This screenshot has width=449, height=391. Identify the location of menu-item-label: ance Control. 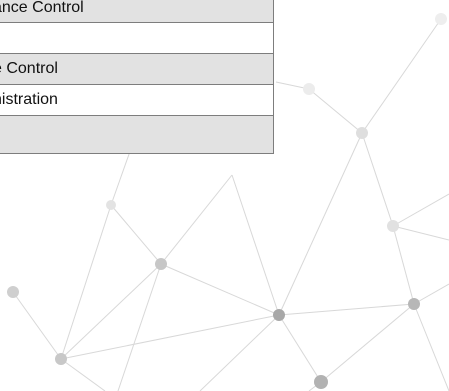
(42, 8).